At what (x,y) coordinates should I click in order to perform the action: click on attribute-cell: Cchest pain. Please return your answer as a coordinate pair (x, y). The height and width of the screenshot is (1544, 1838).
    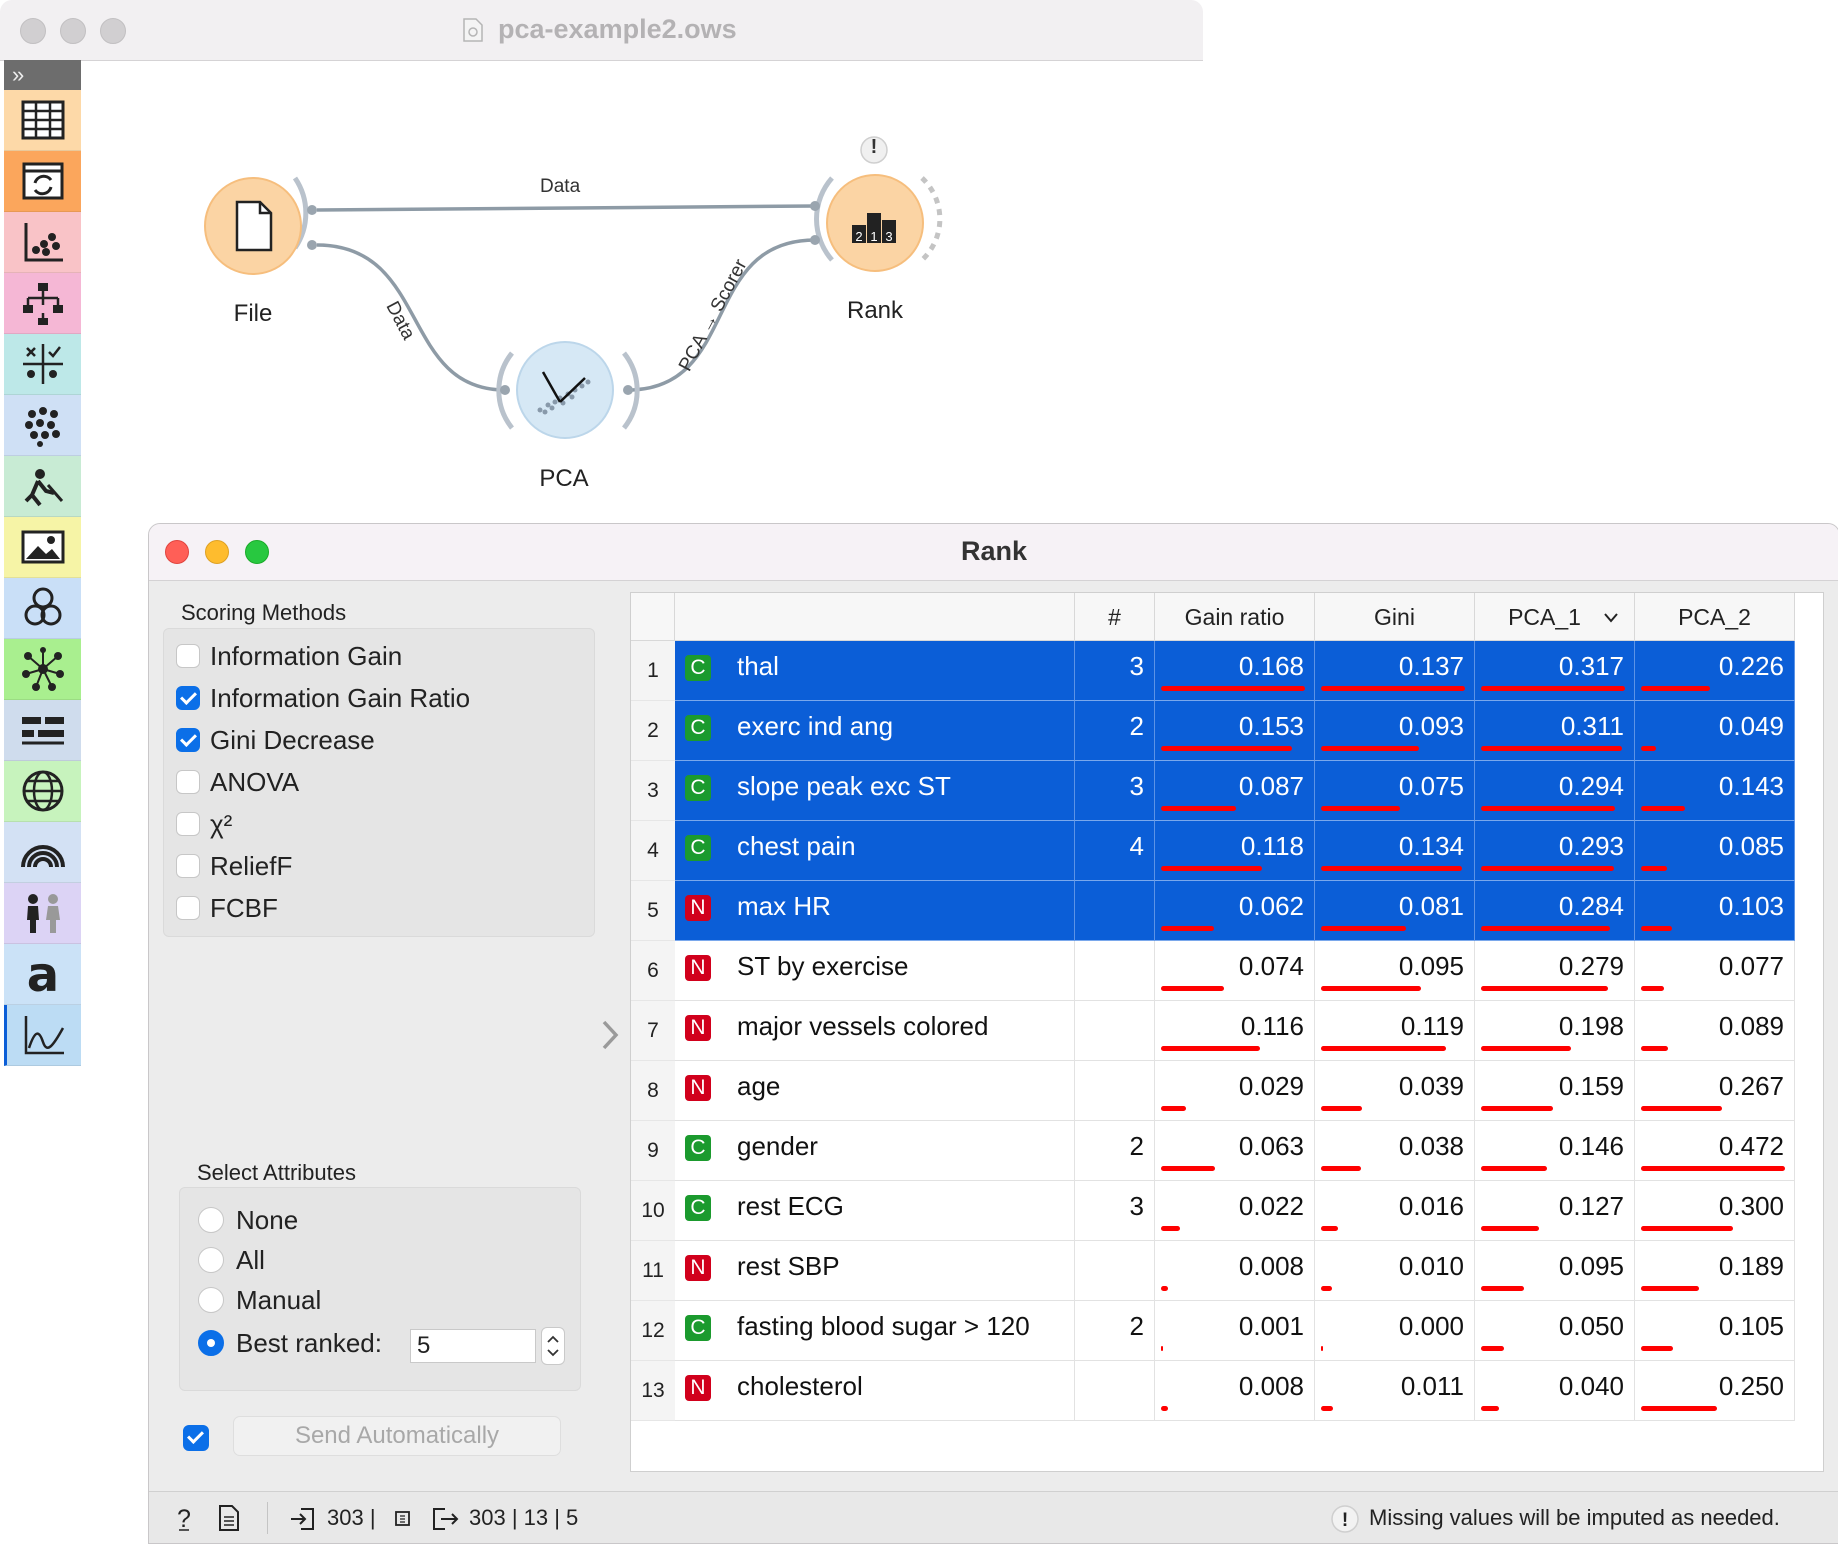
    Looking at the image, I should click on (875, 851).